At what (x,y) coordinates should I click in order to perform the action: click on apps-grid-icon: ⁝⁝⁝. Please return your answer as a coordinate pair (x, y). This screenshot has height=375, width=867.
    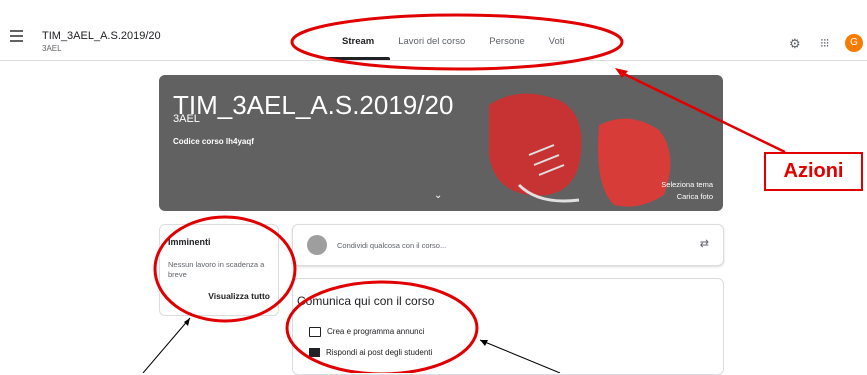
    Looking at the image, I should click on (825, 43).